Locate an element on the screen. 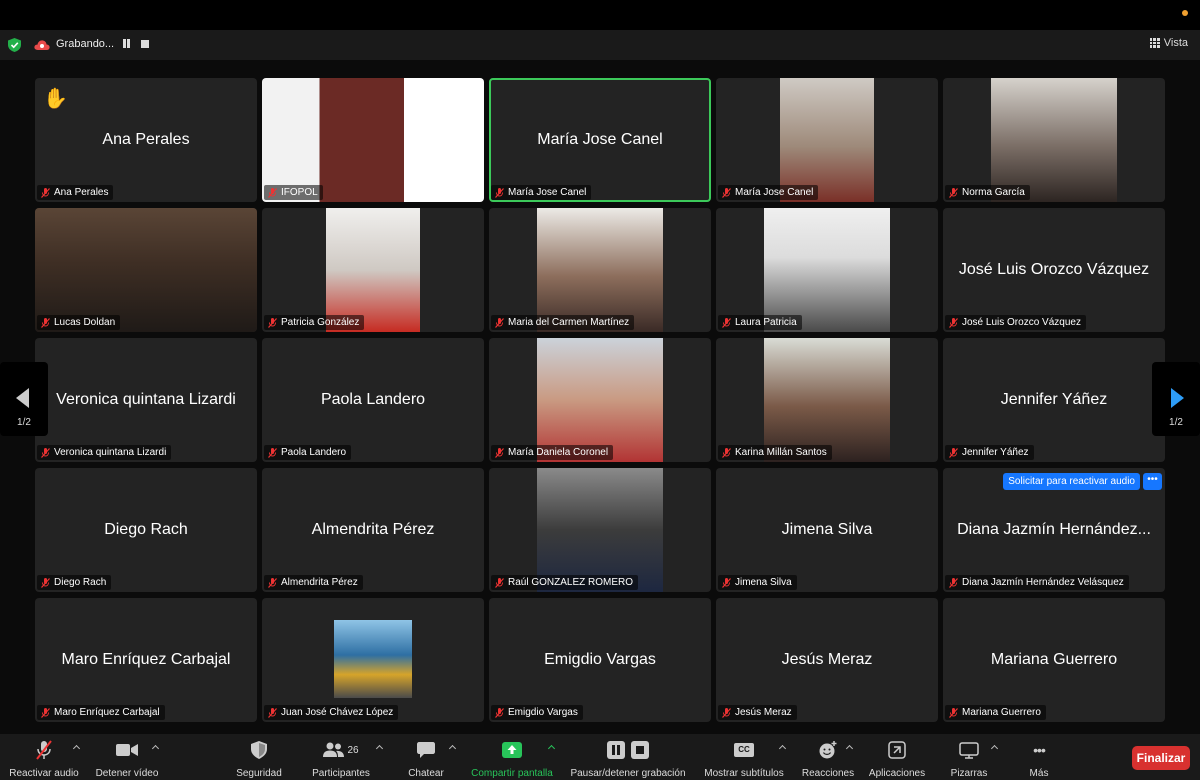 The height and width of the screenshot is (780, 1200). participant-tile: Maria del Carmen Martínez is located at coordinates (600, 270).